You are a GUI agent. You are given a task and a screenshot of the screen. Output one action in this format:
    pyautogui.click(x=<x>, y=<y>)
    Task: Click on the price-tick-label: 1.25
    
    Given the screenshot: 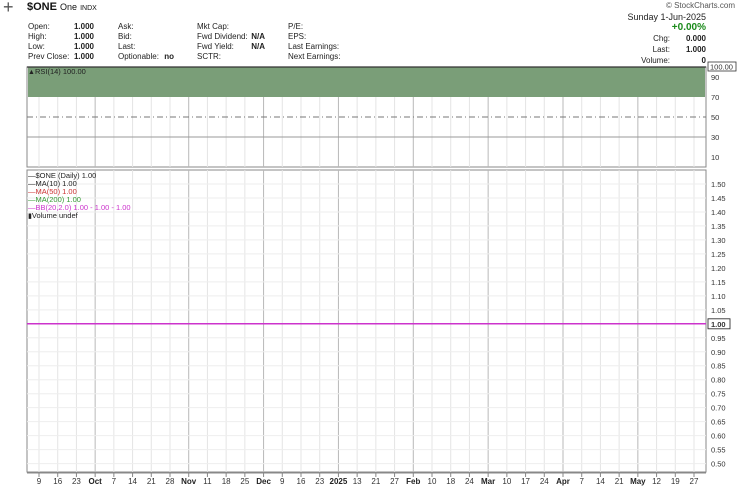 What is the action you would take?
    pyautogui.click(x=718, y=254)
    